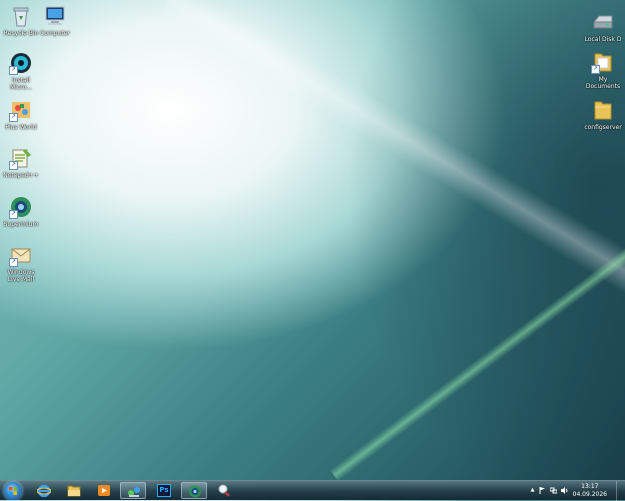 This screenshot has height=501, width=625. What do you see at coordinates (603, 62) in the screenshot?
I see `folder-icon: ↗` at bounding box center [603, 62].